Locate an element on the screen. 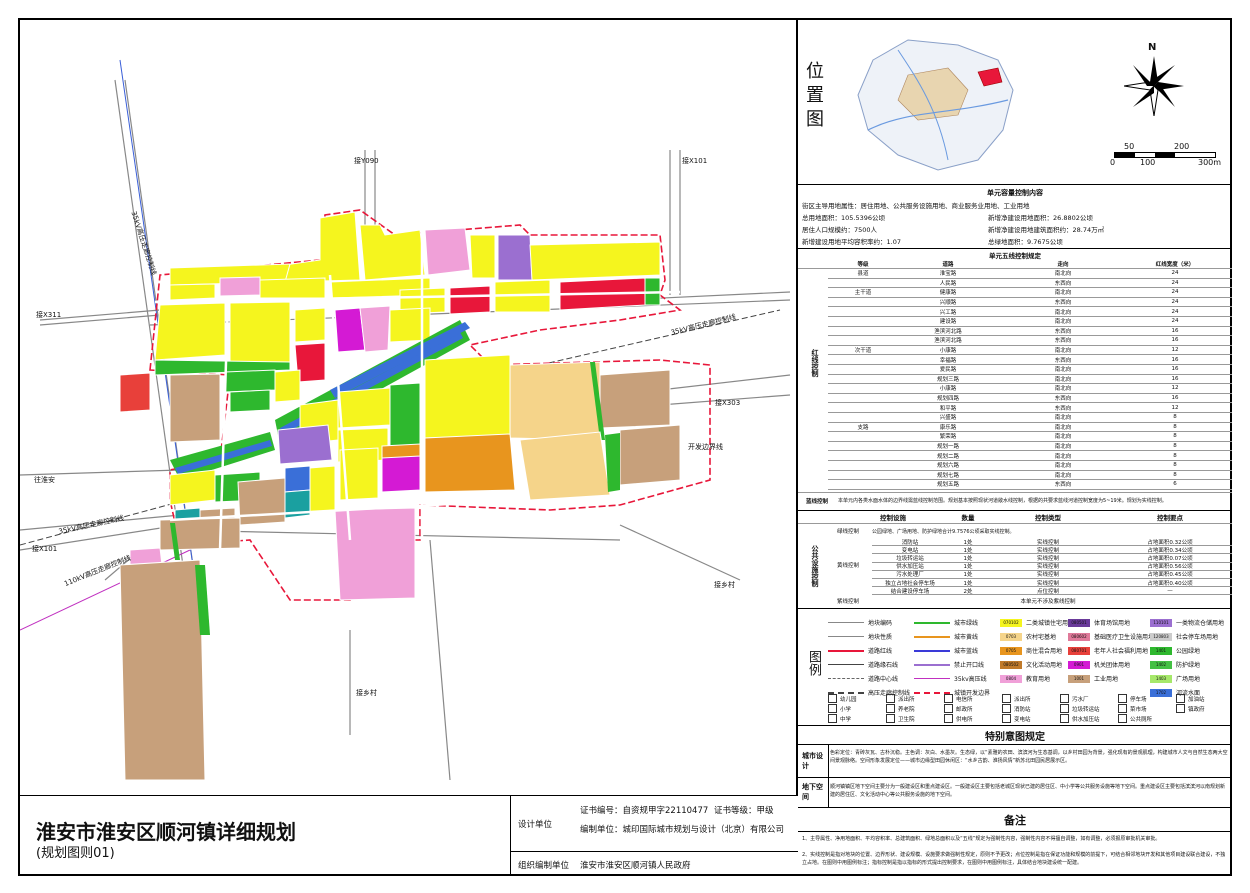  city-design-label: 城市设计 is located at coordinates (812, 761).